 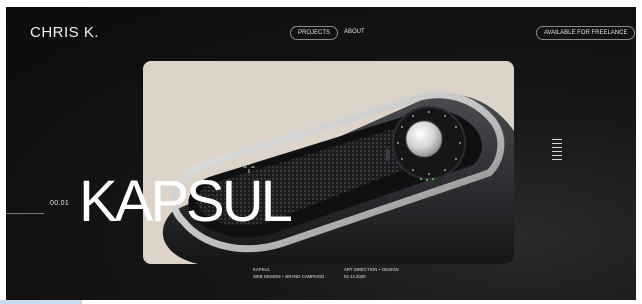 What do you see at coordinates (586, 33) in the screenshot?
I see `available-for-freelance-button: AVAILABLE FOR FREELANCE` at bounding box center [586, 33].